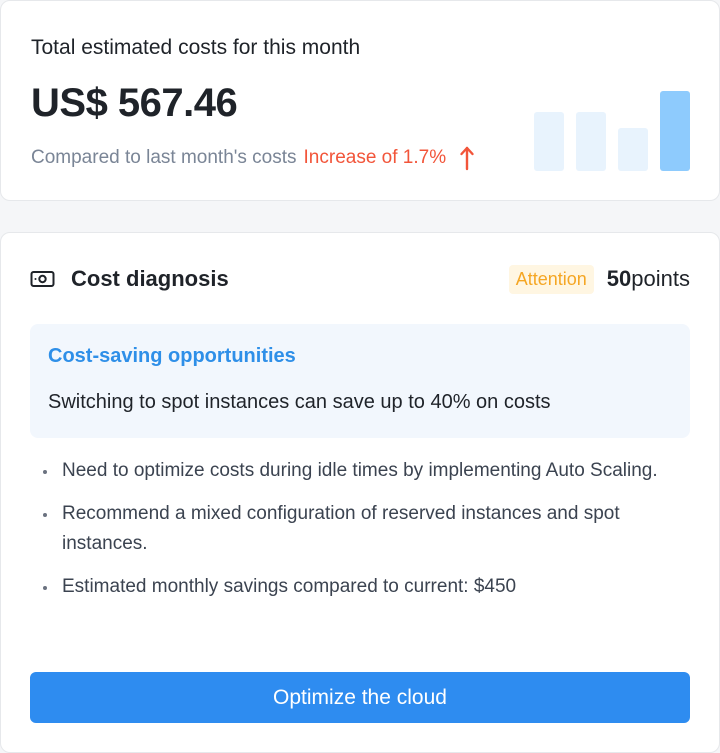 The image size is (720, 753). What do you see at coordinates (375, 157) in the screenshot?
I see `comparison-change: Increase of 1.7%` at bounding box center [375, 157].